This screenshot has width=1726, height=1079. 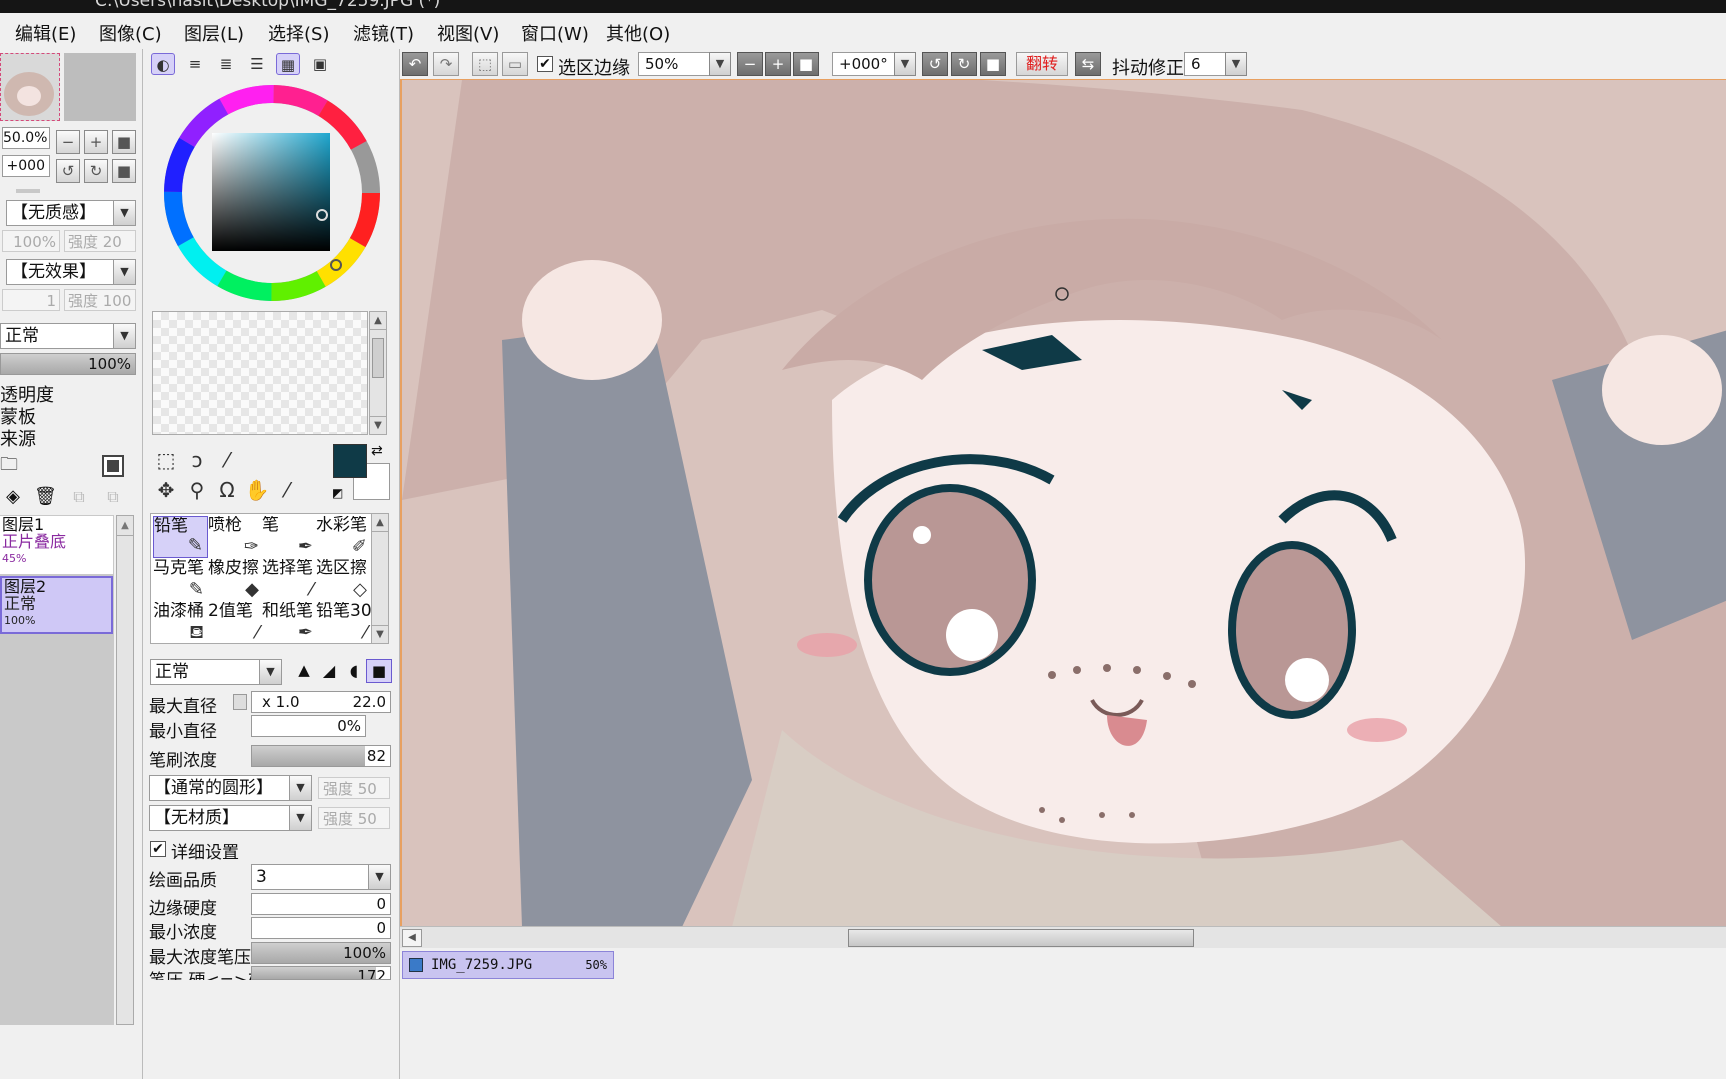 What do you see at coordinates (71, 213) in the screenshot?
I see `layer-texture-dropdown: 【无质感】 ▼` at bounding box center [71, 213].